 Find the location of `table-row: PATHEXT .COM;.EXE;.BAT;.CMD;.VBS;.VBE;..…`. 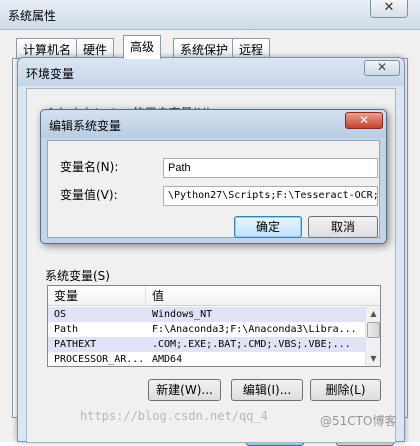

table-row: PATHEXT .COM;.EXE;.BAT;.CMD;.VBS;.VBE;..… is located at coordinates (207, 344).